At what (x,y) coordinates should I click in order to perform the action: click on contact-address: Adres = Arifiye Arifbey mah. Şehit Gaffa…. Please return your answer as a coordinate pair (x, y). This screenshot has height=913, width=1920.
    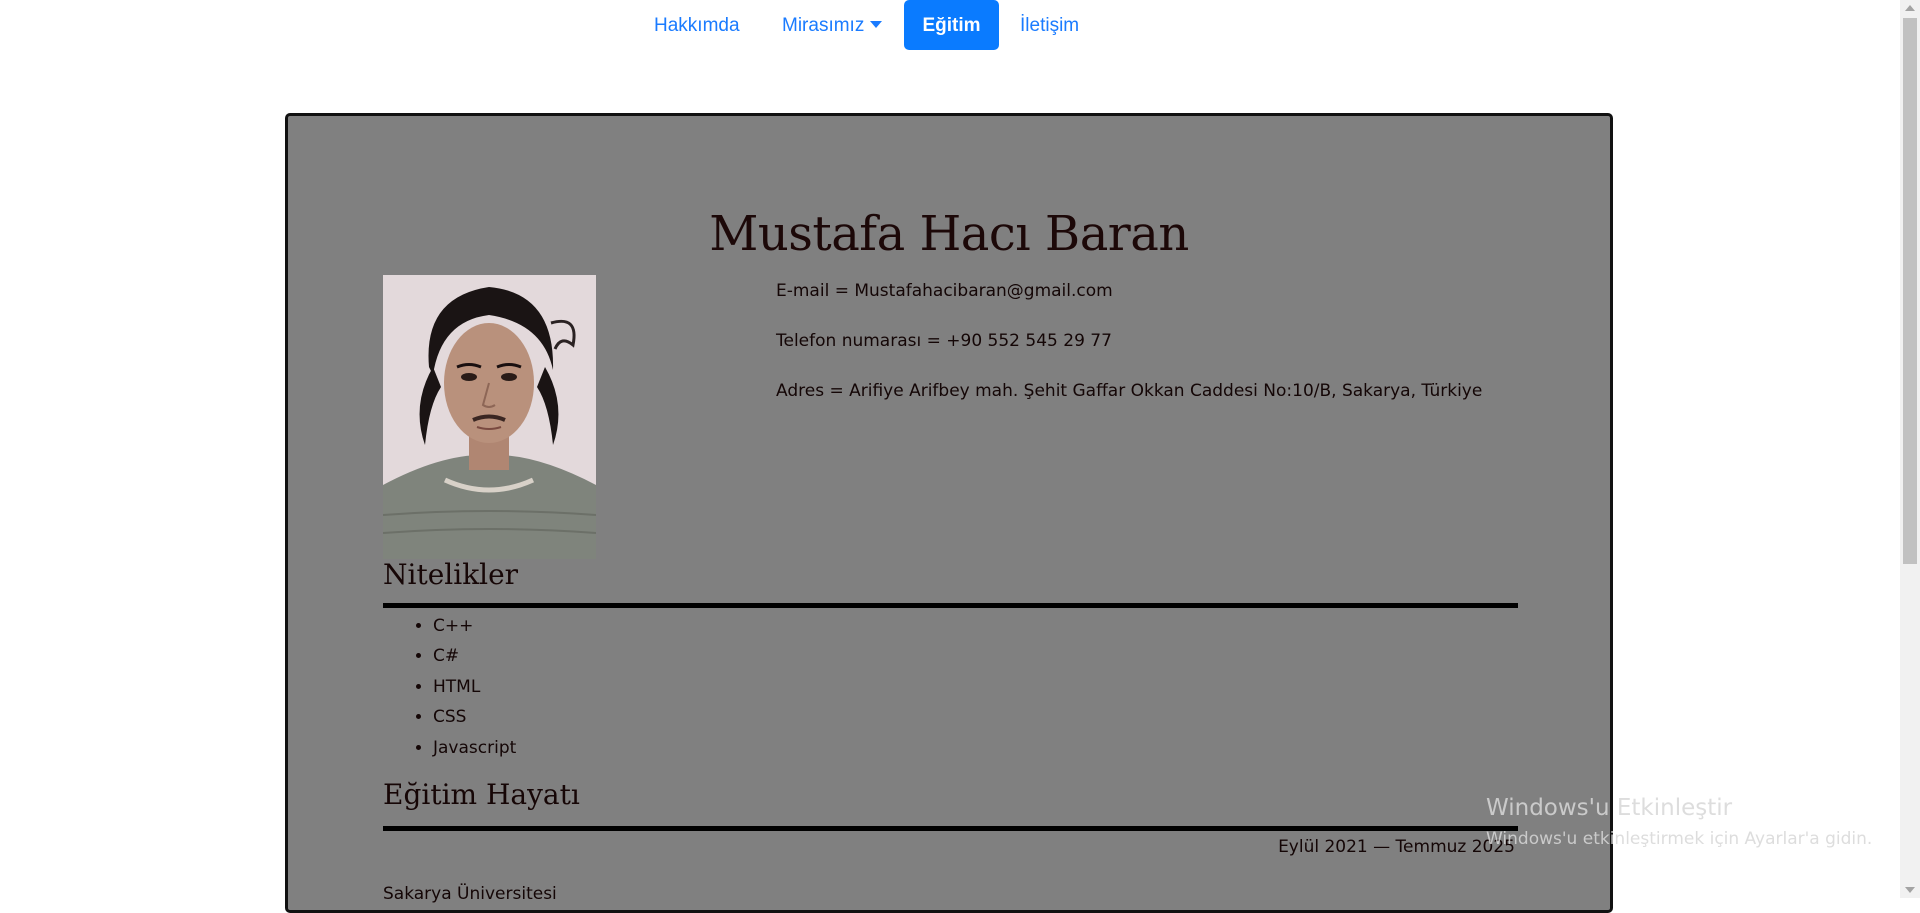
    Looking at the image, I should click on (1129, 391).